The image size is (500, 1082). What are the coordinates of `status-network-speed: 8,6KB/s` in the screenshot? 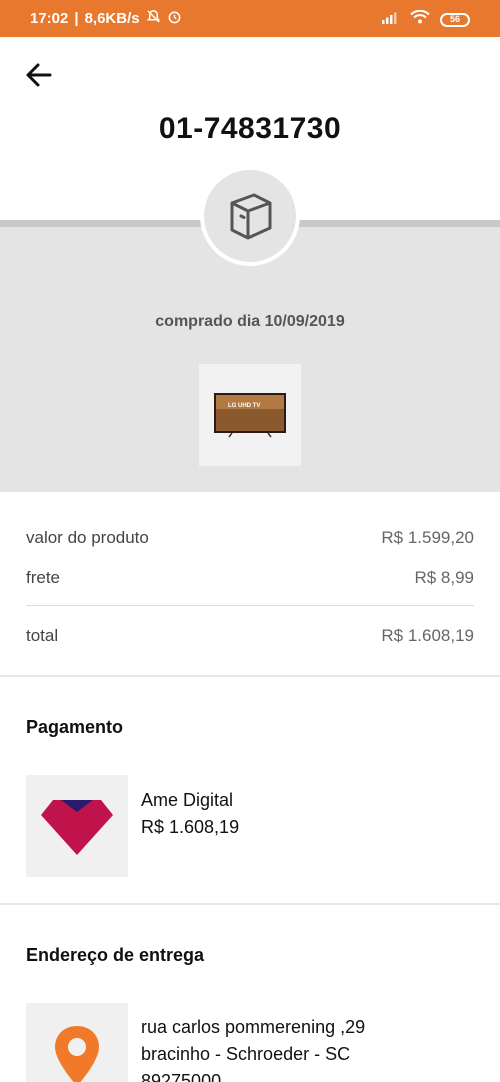 It's located at (112, 18).